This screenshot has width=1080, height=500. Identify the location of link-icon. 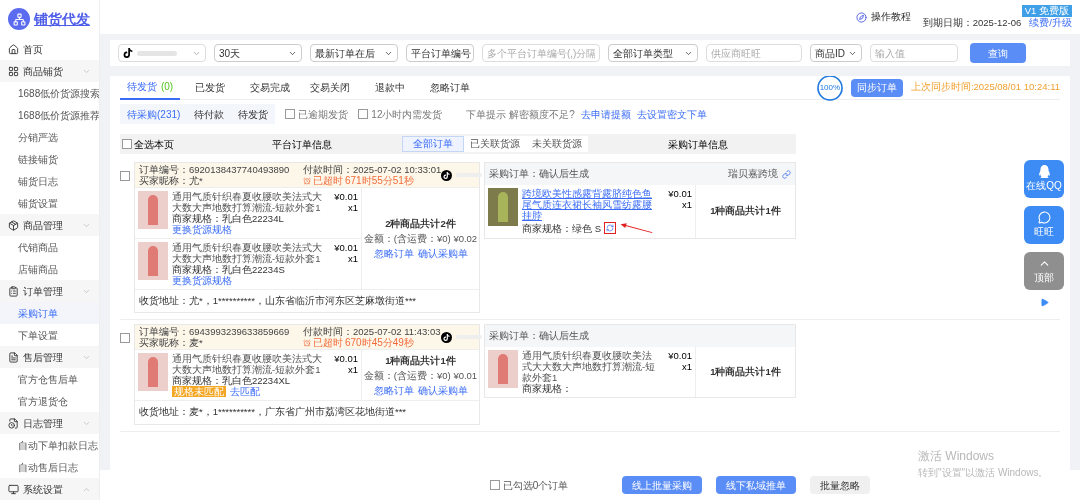
(786, 174).